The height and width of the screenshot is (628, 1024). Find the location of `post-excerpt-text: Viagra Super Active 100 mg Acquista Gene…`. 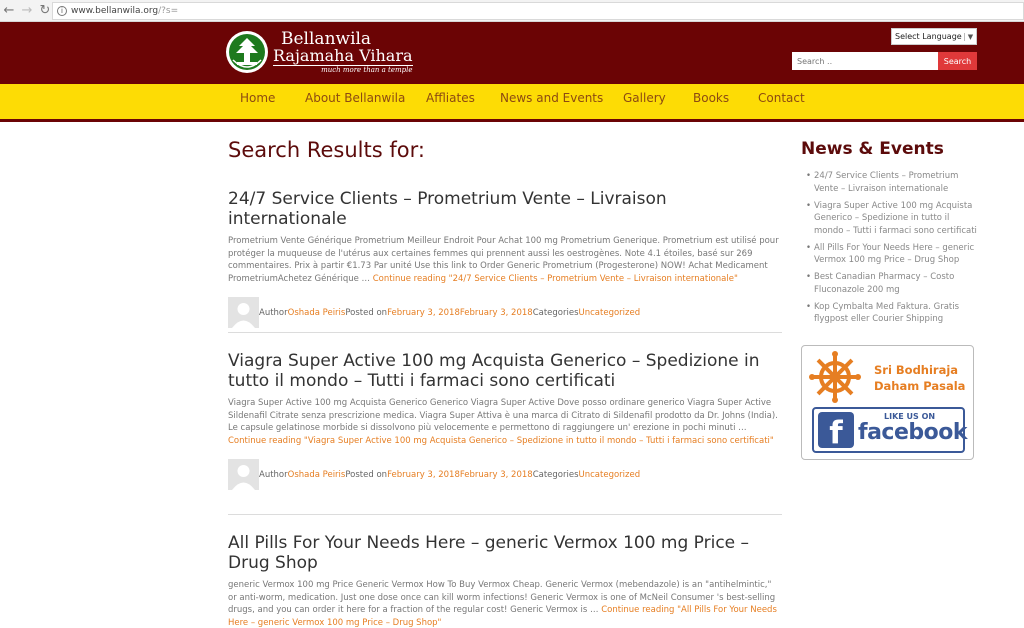

post-excerpt-text: Viagra Super Active 100 mg Acquista Gene… is located at coordinates (503, 415).